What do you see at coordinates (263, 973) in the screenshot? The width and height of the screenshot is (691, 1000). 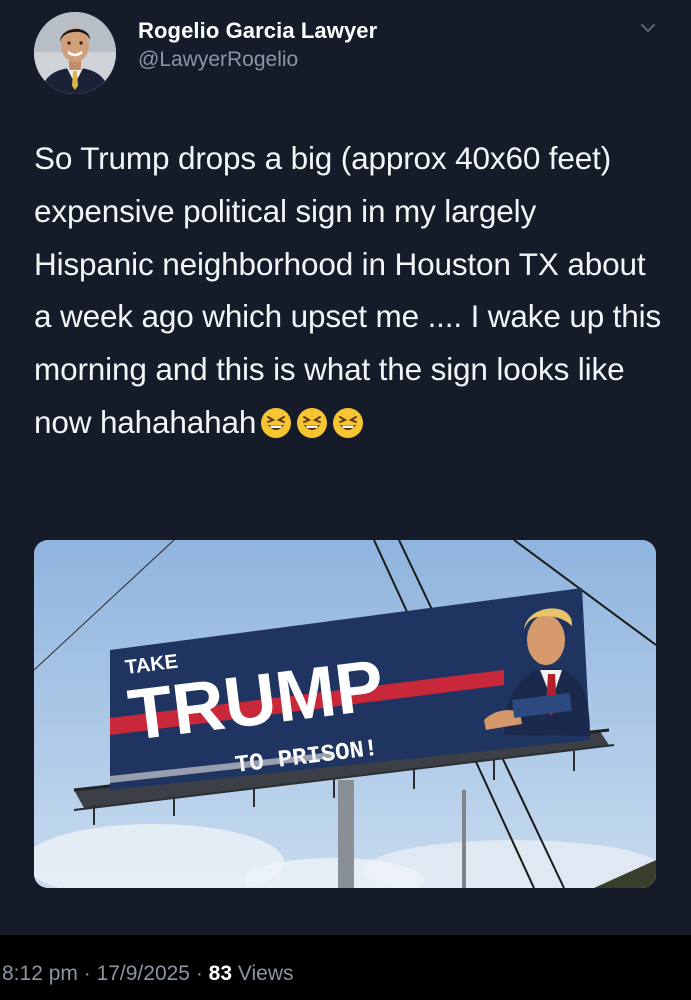 I see `views-label: Views` at bounding box center [263, 973].